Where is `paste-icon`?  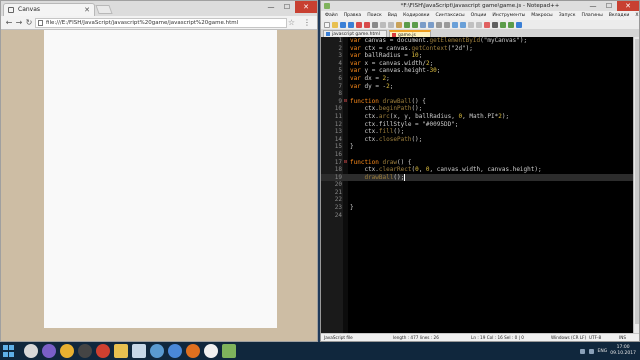 paste-icon is located at coordinates (399, 24).